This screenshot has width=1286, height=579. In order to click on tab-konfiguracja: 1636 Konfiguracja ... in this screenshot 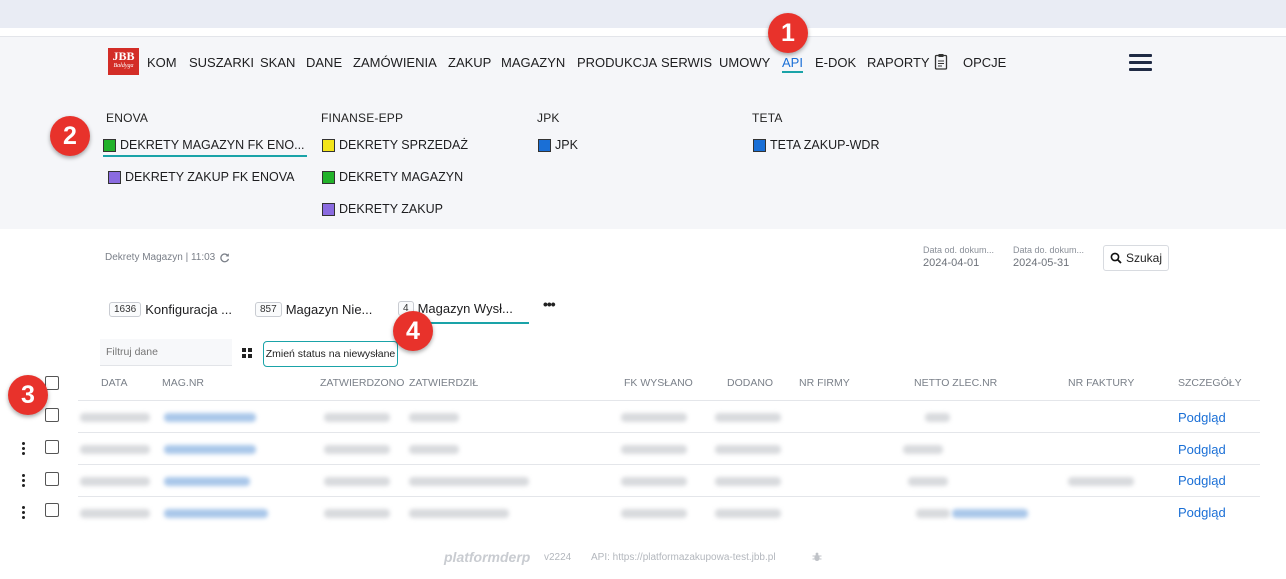, I will do `click(172, 309)`.